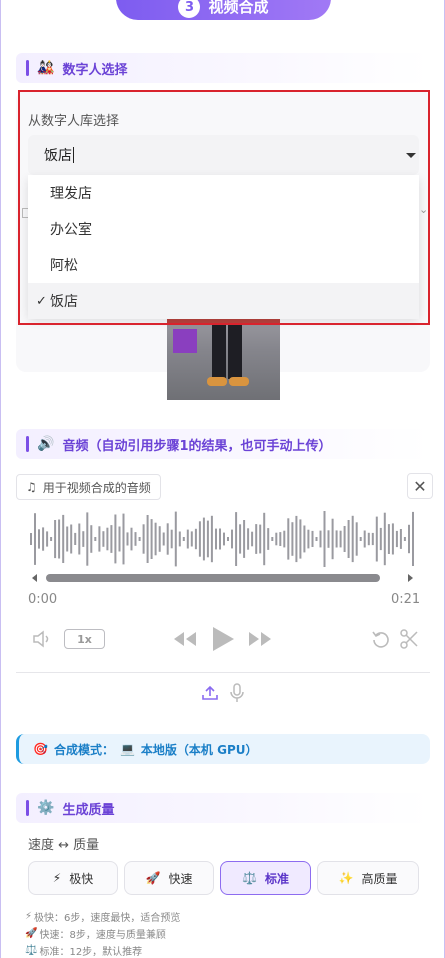  I want to click on avatar-section-title: 数字人选择, so click(95, 70).